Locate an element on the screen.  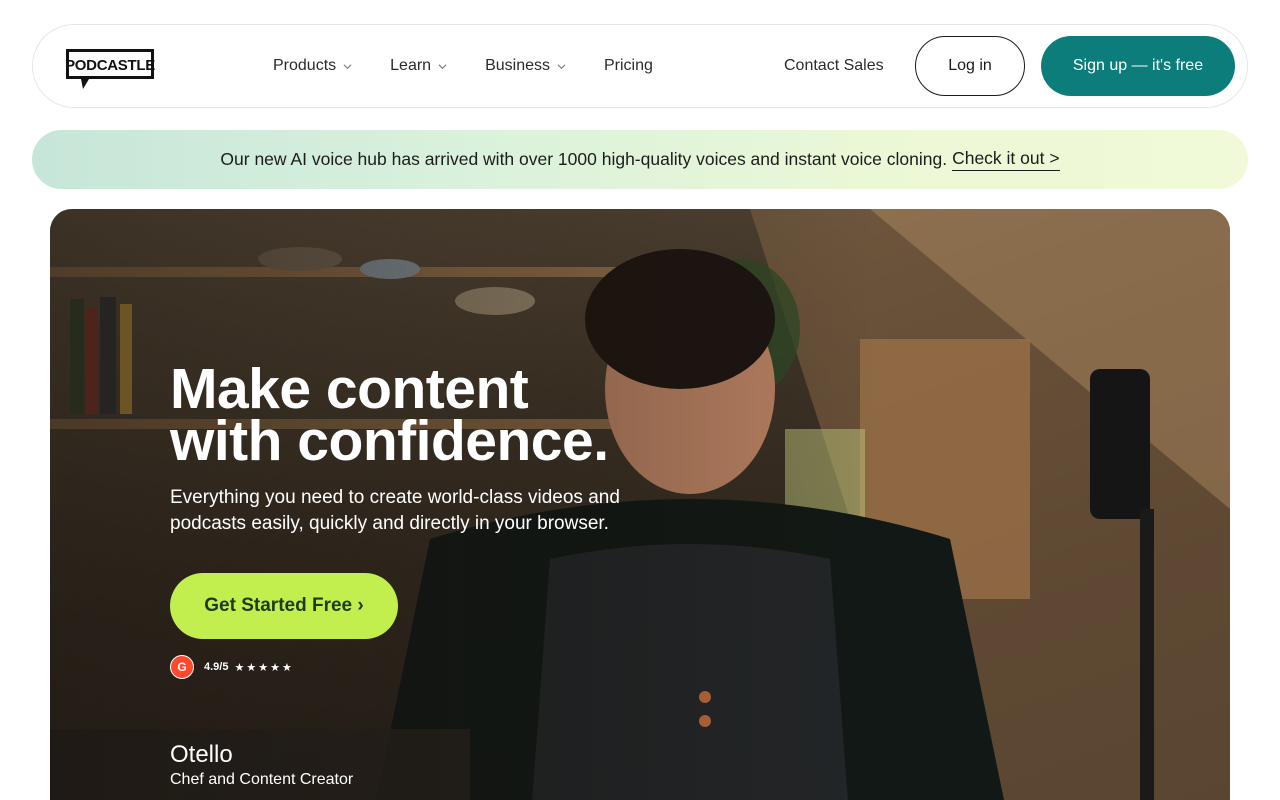
login-button: Log in is located at coordinates (970, 66).